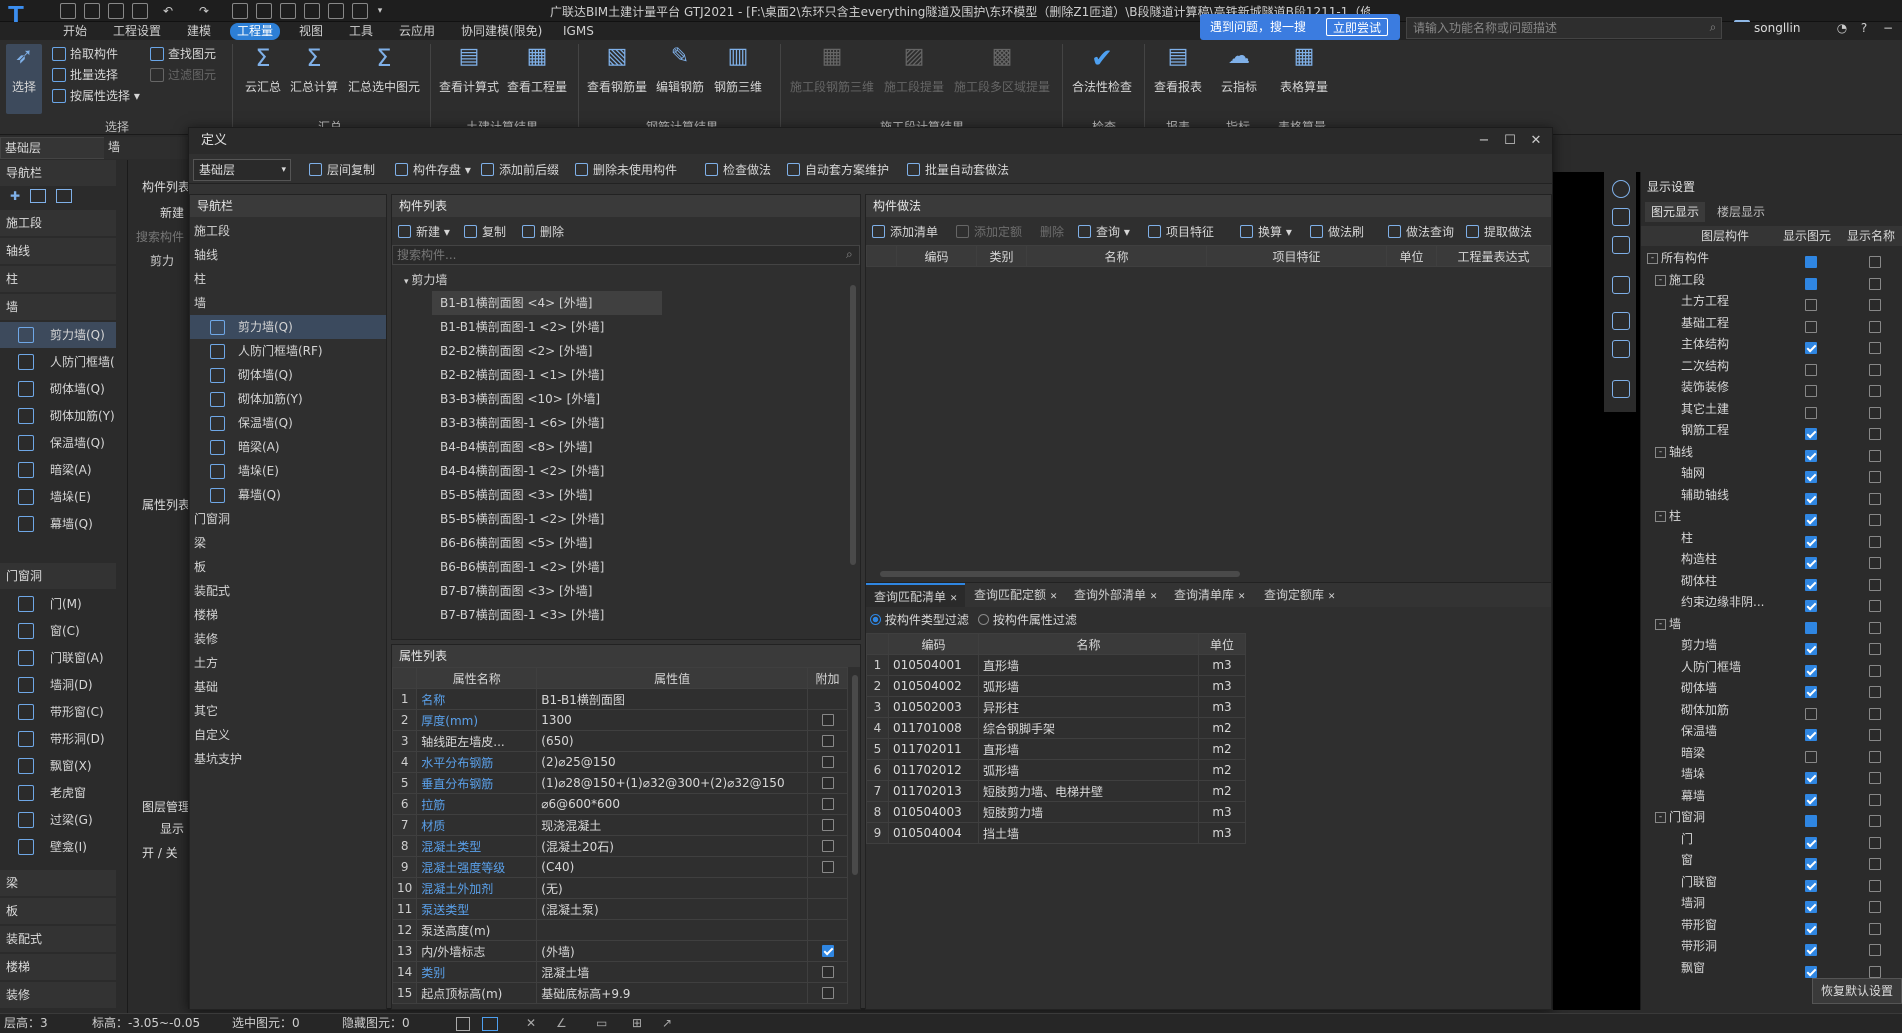 Image resolution: width=1902 pixels, height=1033 pixels. What do you see at coordinates (204, 687) in the screenshot?
I see `dialog-nav-foundation: 基础` at bounding box center [204, 687].